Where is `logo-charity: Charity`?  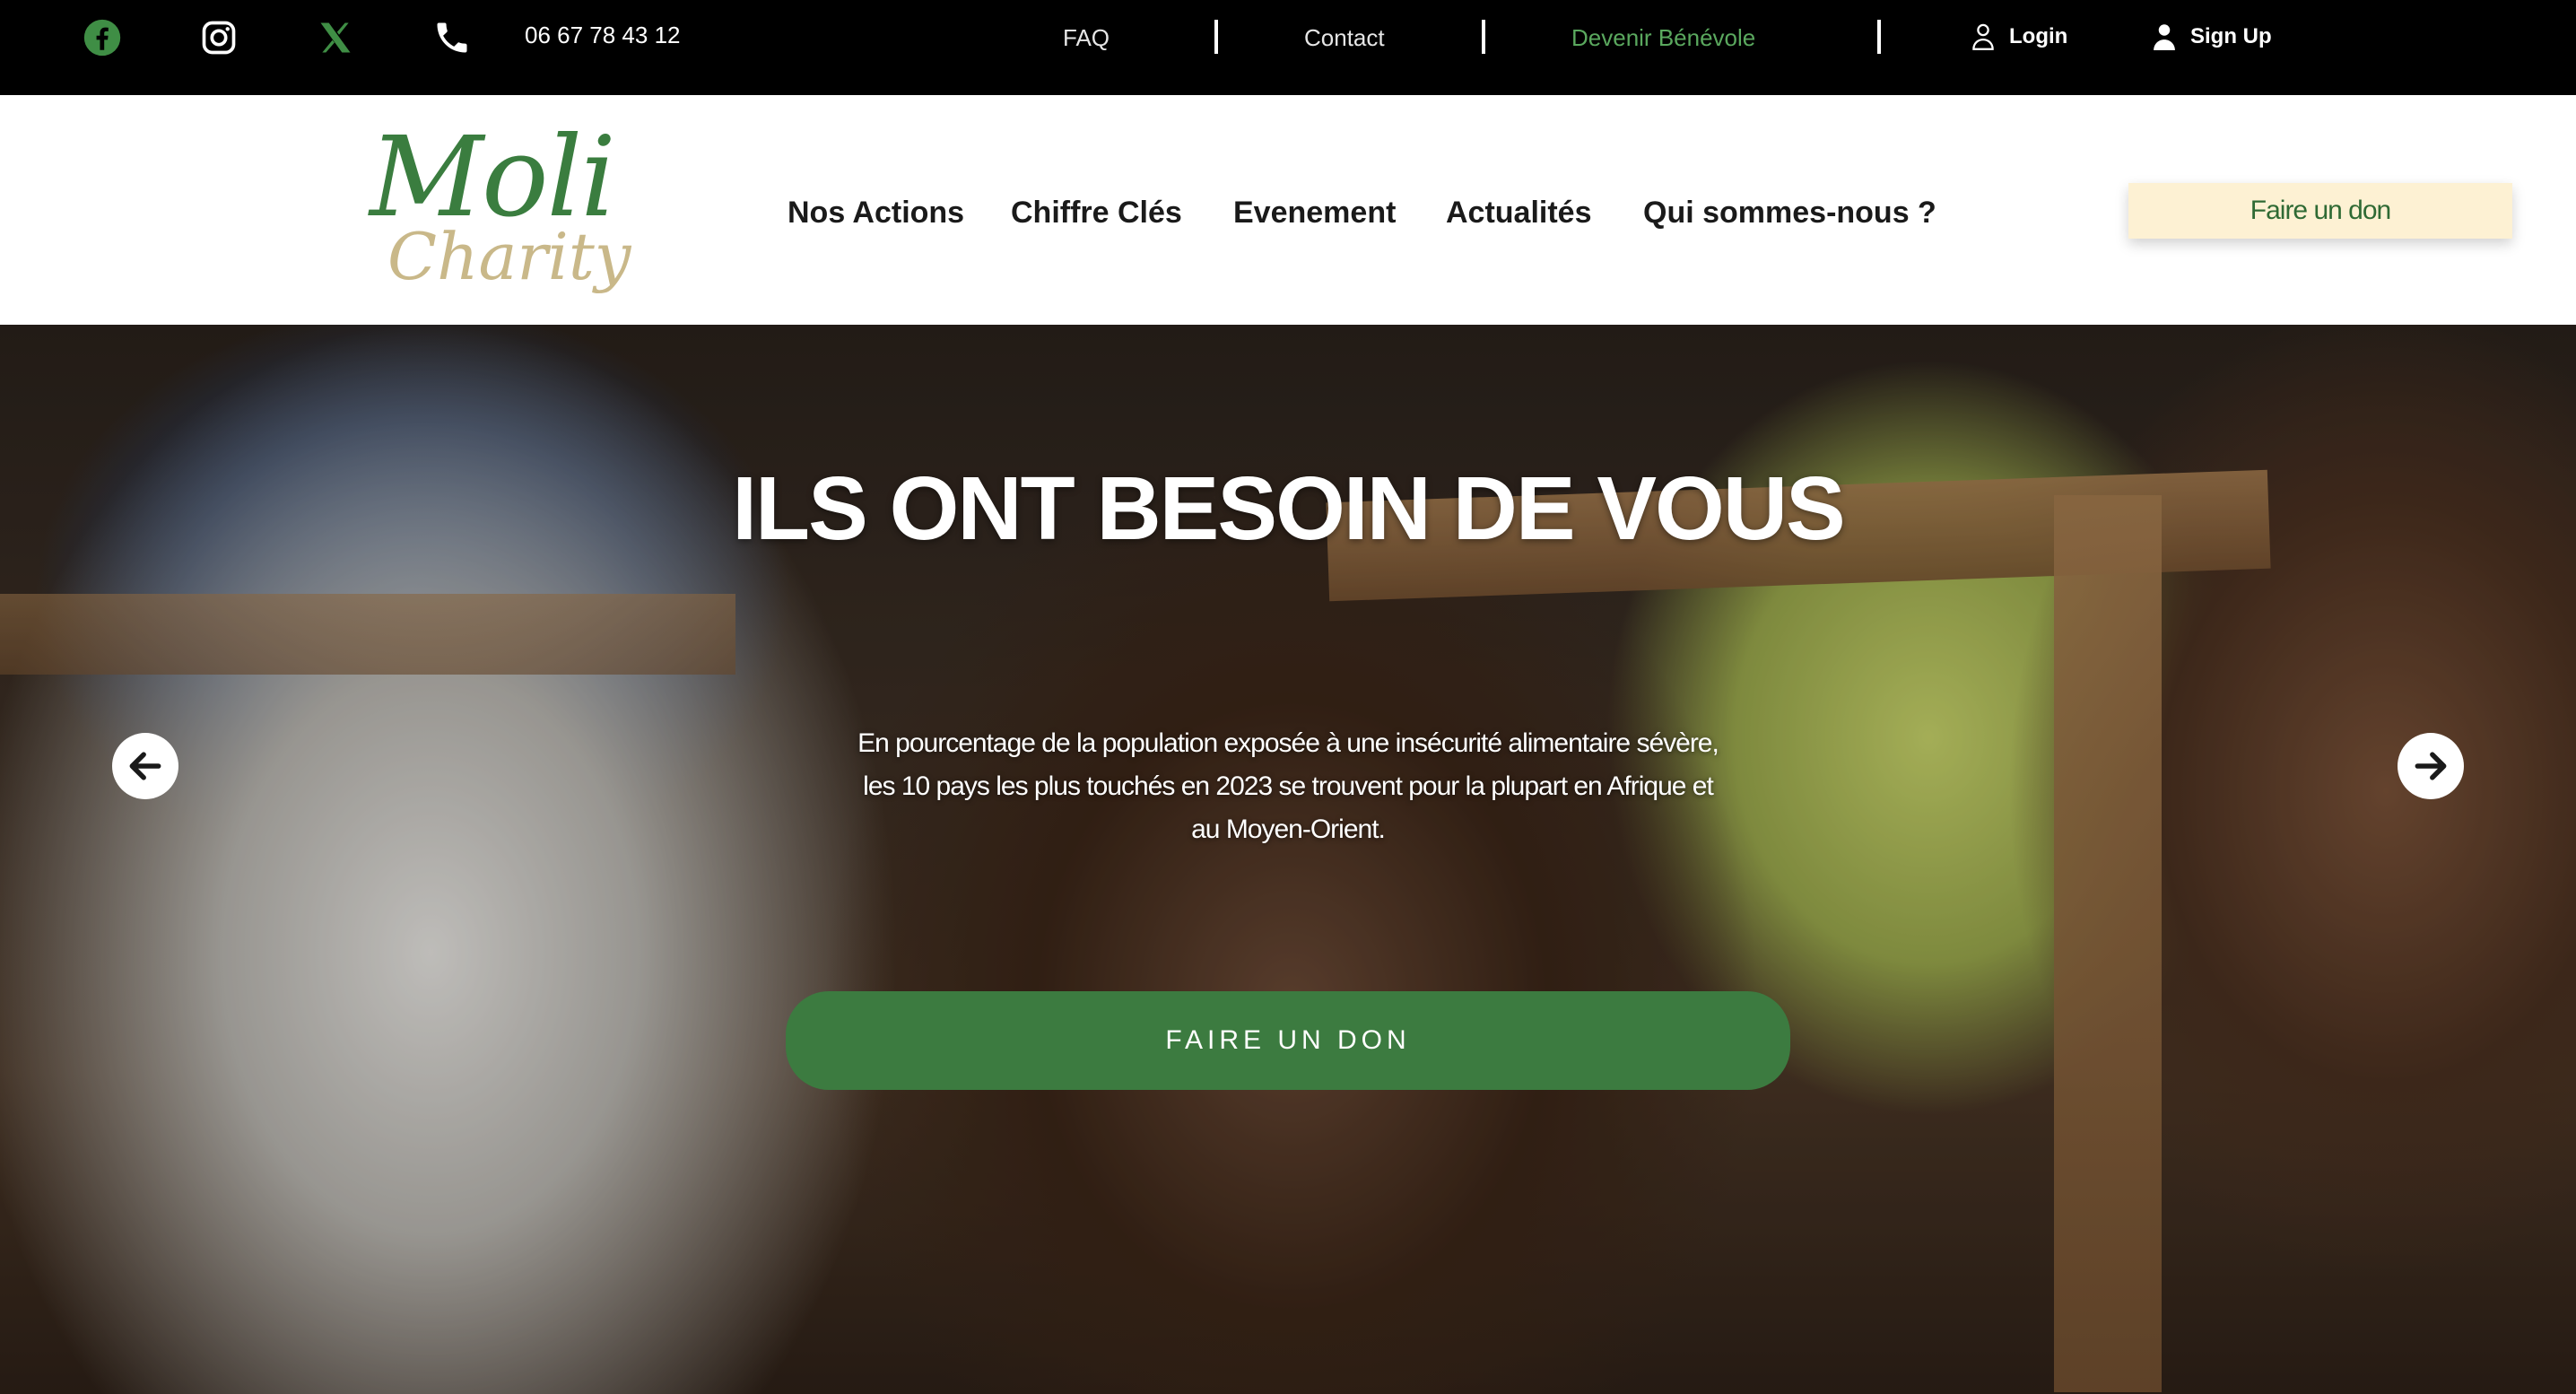 logo-charity: Charity is located at coordinates (509, 256).